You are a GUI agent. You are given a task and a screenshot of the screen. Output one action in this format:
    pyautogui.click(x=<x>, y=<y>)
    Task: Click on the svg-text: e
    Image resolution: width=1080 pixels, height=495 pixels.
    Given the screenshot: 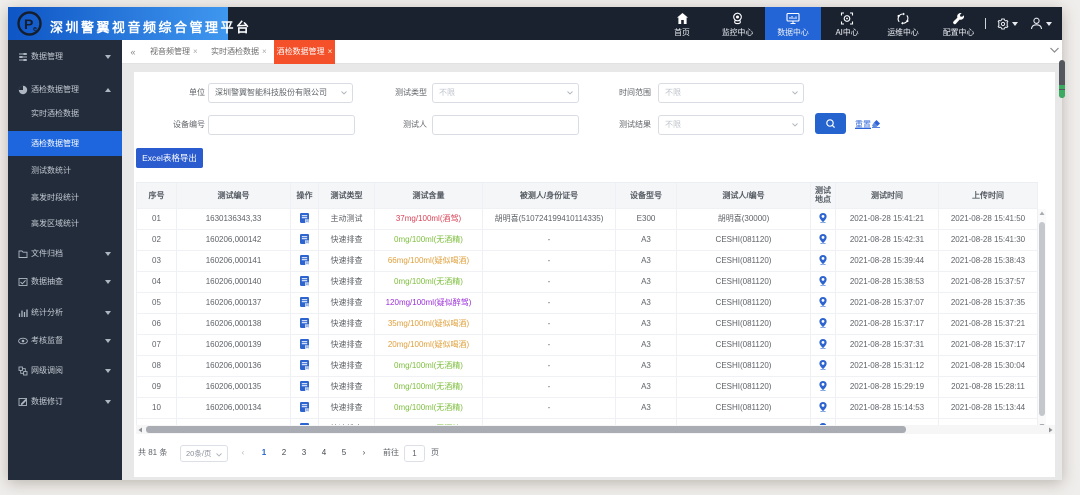 What is the action you would take?
    pyautogui.click(x=35, y=29)
    